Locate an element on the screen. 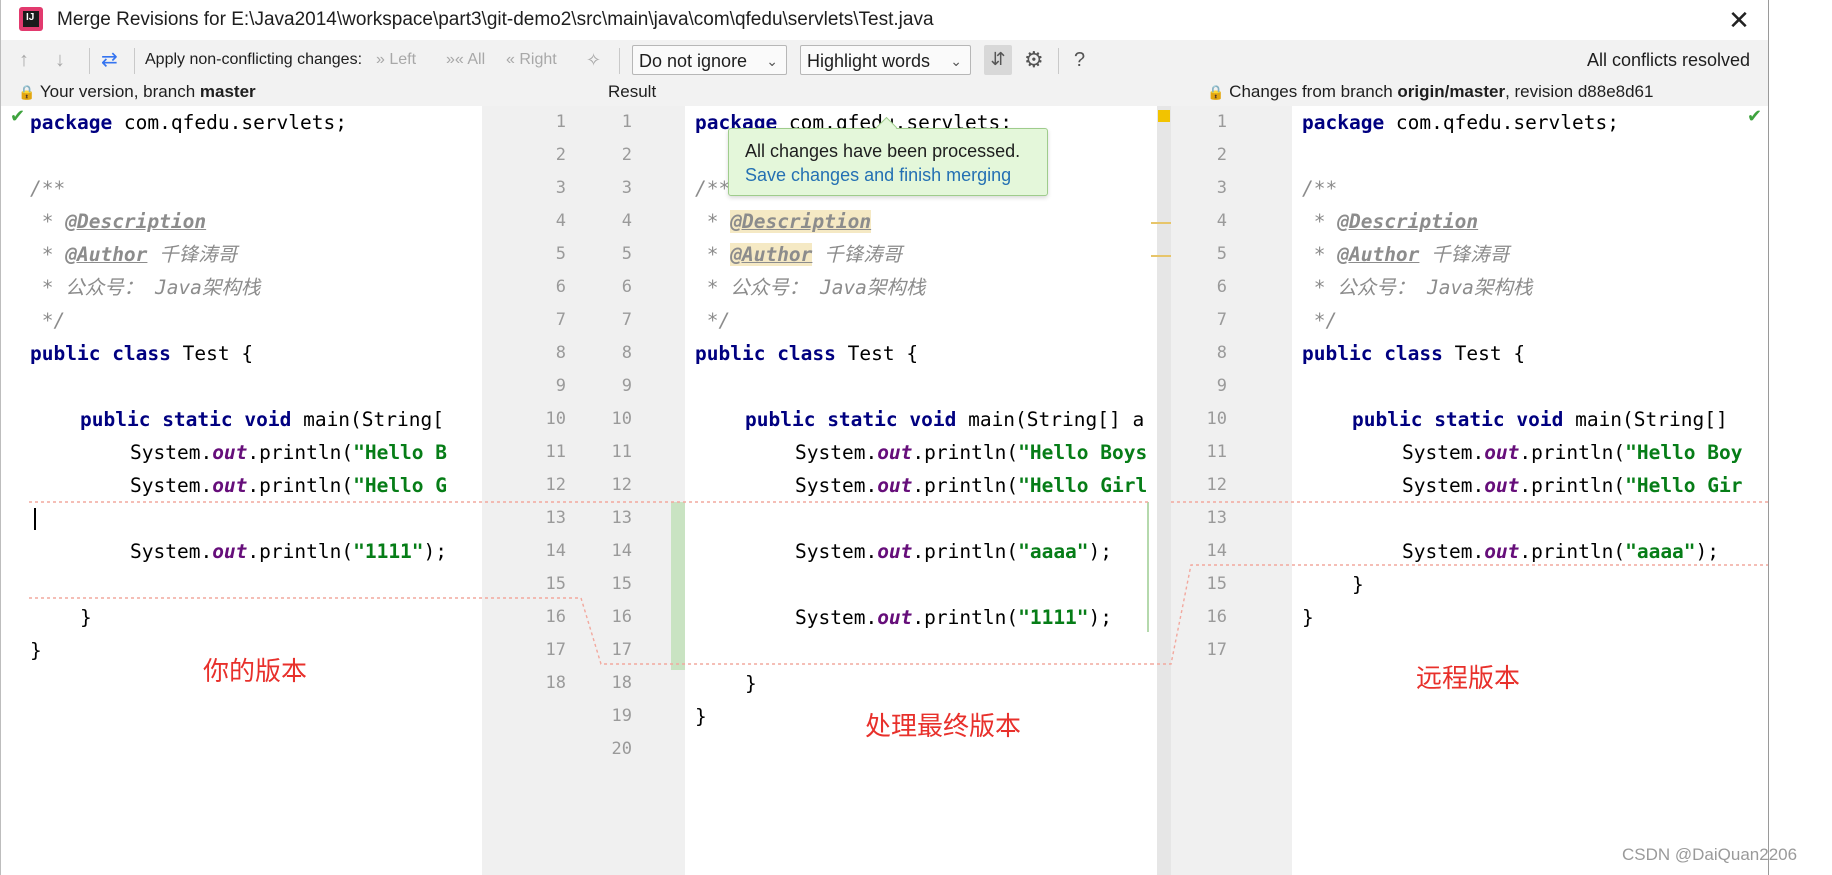  watermark: CSDN @DaiQuan2206 is located at coordinates (1710, 854).